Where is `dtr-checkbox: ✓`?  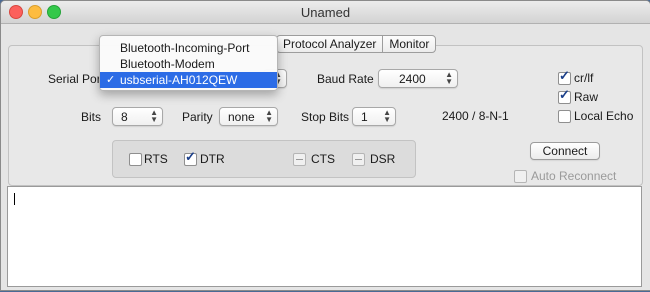 dtr-checkbox: ✓ is located at coordinates (190, 157).